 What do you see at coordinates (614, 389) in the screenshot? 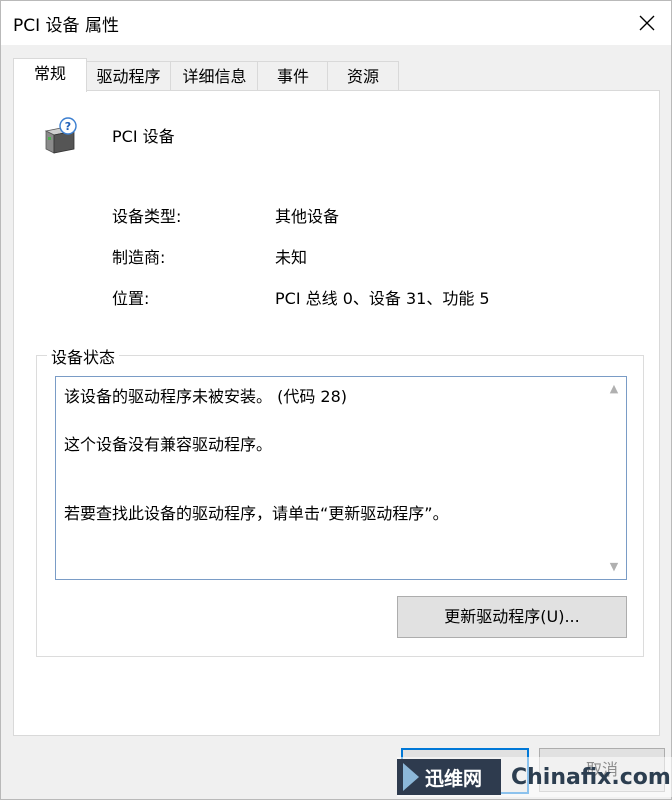
I see `scroll-up-icon: ▲` at bounding box center [614, 389].